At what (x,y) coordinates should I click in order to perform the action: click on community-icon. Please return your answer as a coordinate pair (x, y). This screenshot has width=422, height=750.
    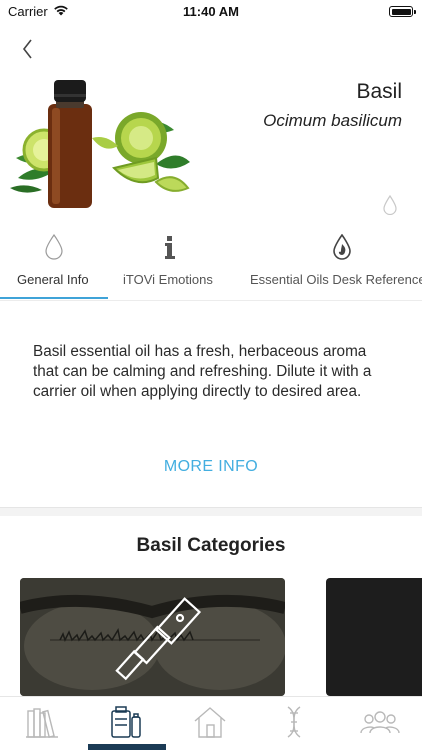
    Looking at the image, I should click on (380, 722).